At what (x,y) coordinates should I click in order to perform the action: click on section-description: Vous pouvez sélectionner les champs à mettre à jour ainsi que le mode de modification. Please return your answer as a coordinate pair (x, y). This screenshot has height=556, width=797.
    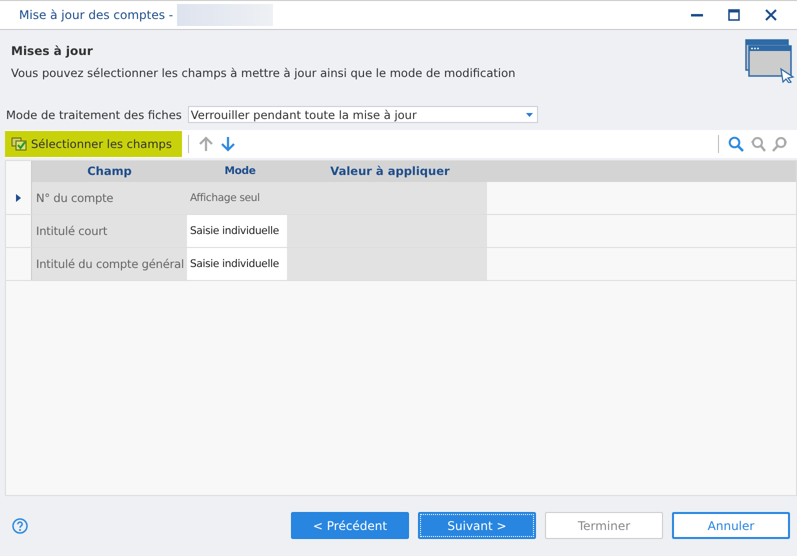
    Looking at the image, I should click on (263, 73).